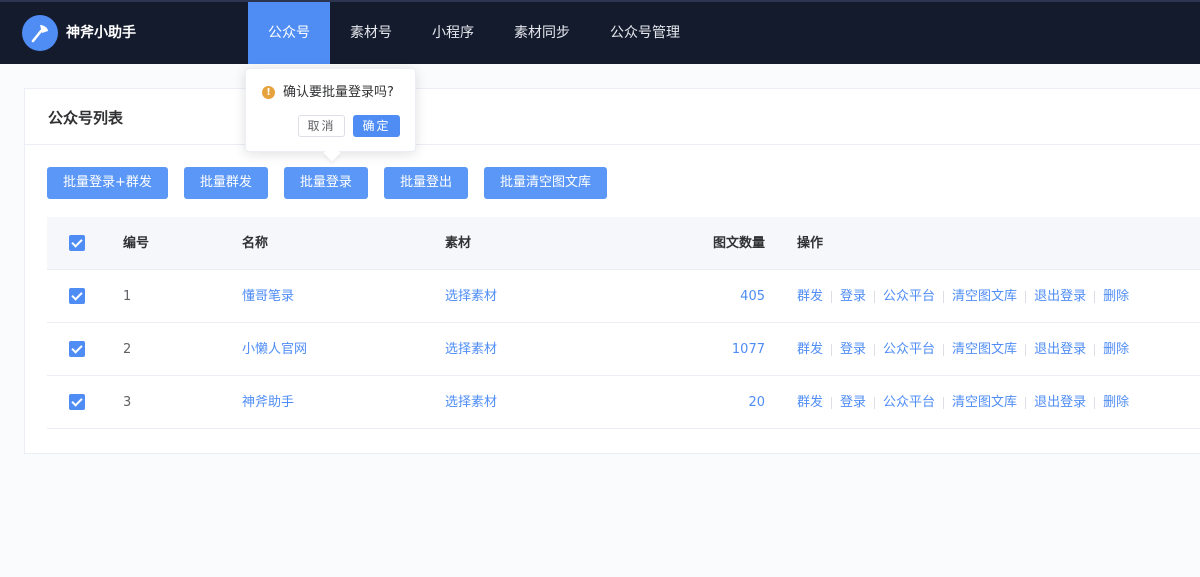 The width and height of the screenshot is (1200, 577). What do you see at coordinates (127, 402) in the screenshot?
I see `row-id: 3` at bounding box center [127, 402].